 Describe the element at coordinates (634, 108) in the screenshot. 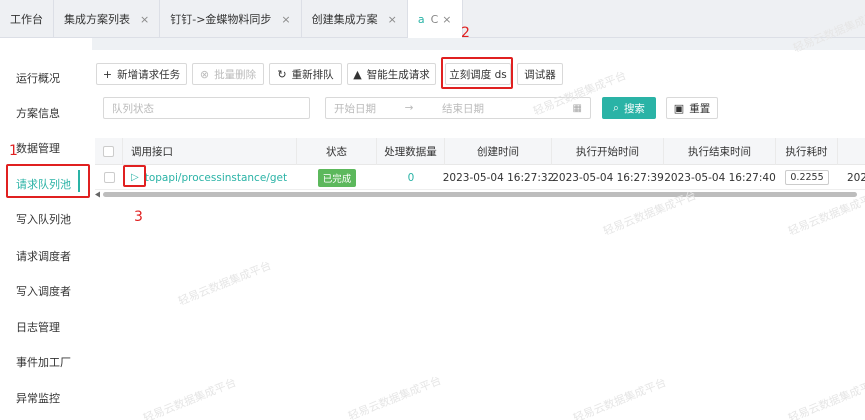

I see `button-label: 搜索` at that location.